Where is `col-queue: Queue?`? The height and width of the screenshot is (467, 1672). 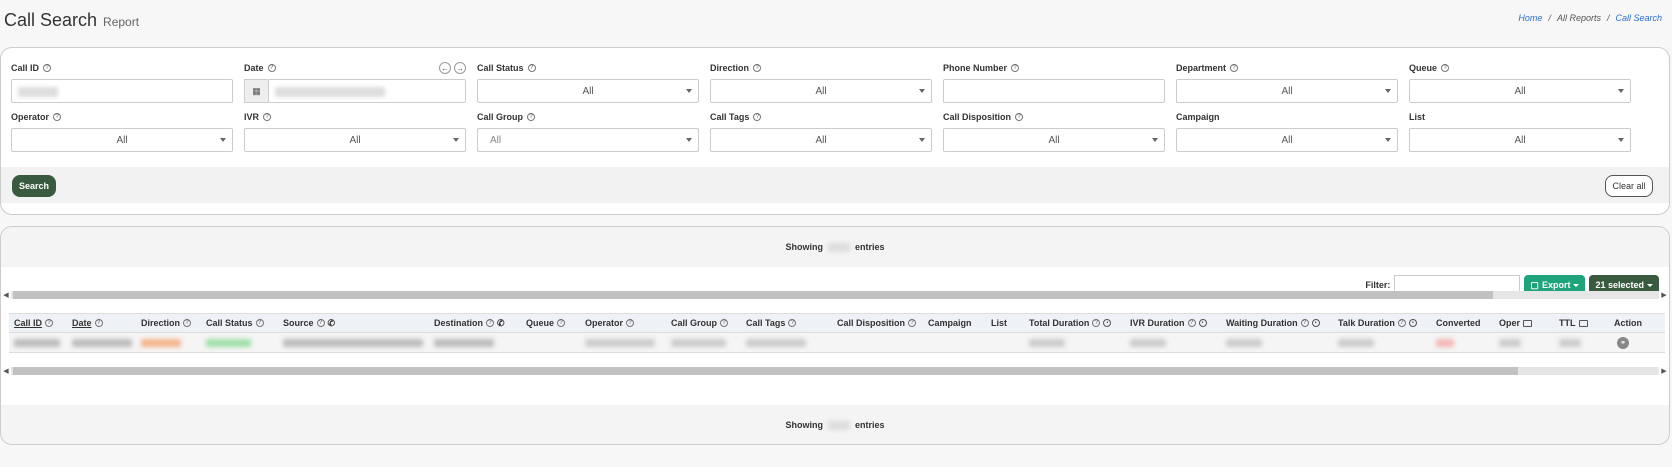
col-queue: Queue? is located at coordinates (550, 323).